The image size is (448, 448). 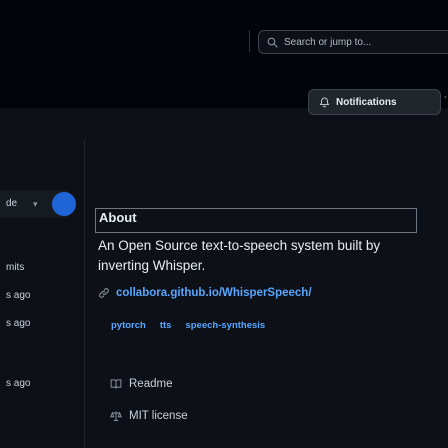 What do you see at coordinates (256, 220) in the screenshot?
I see `about-heading-highlight` at bounding box center [256, 220].